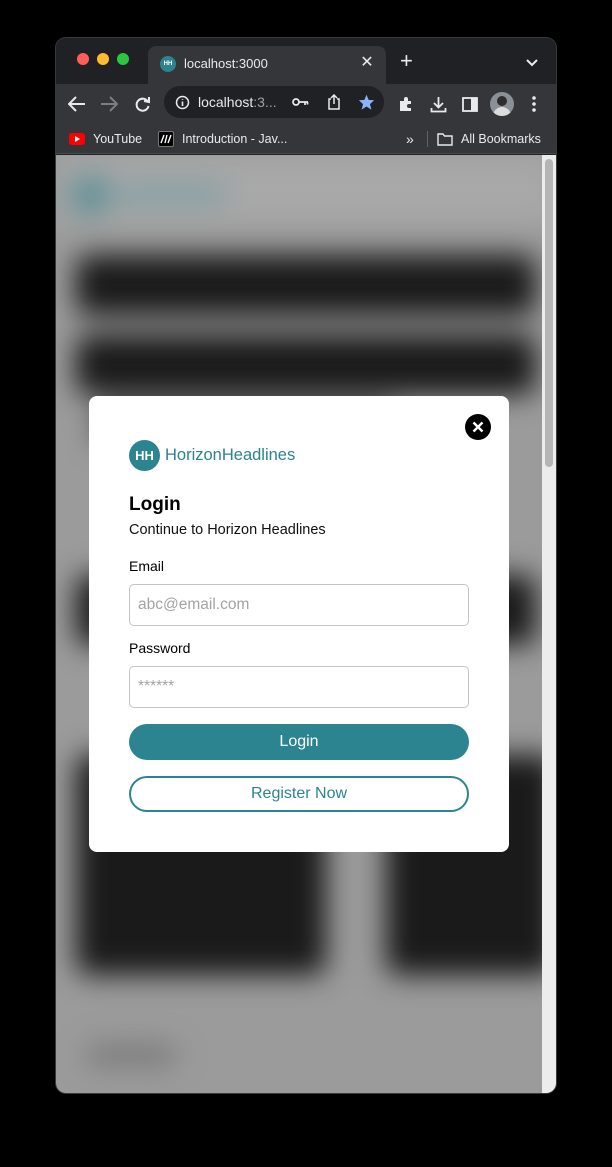 The image size is (612, 1167). I want to click on email-label: Email, so click(147, 566).